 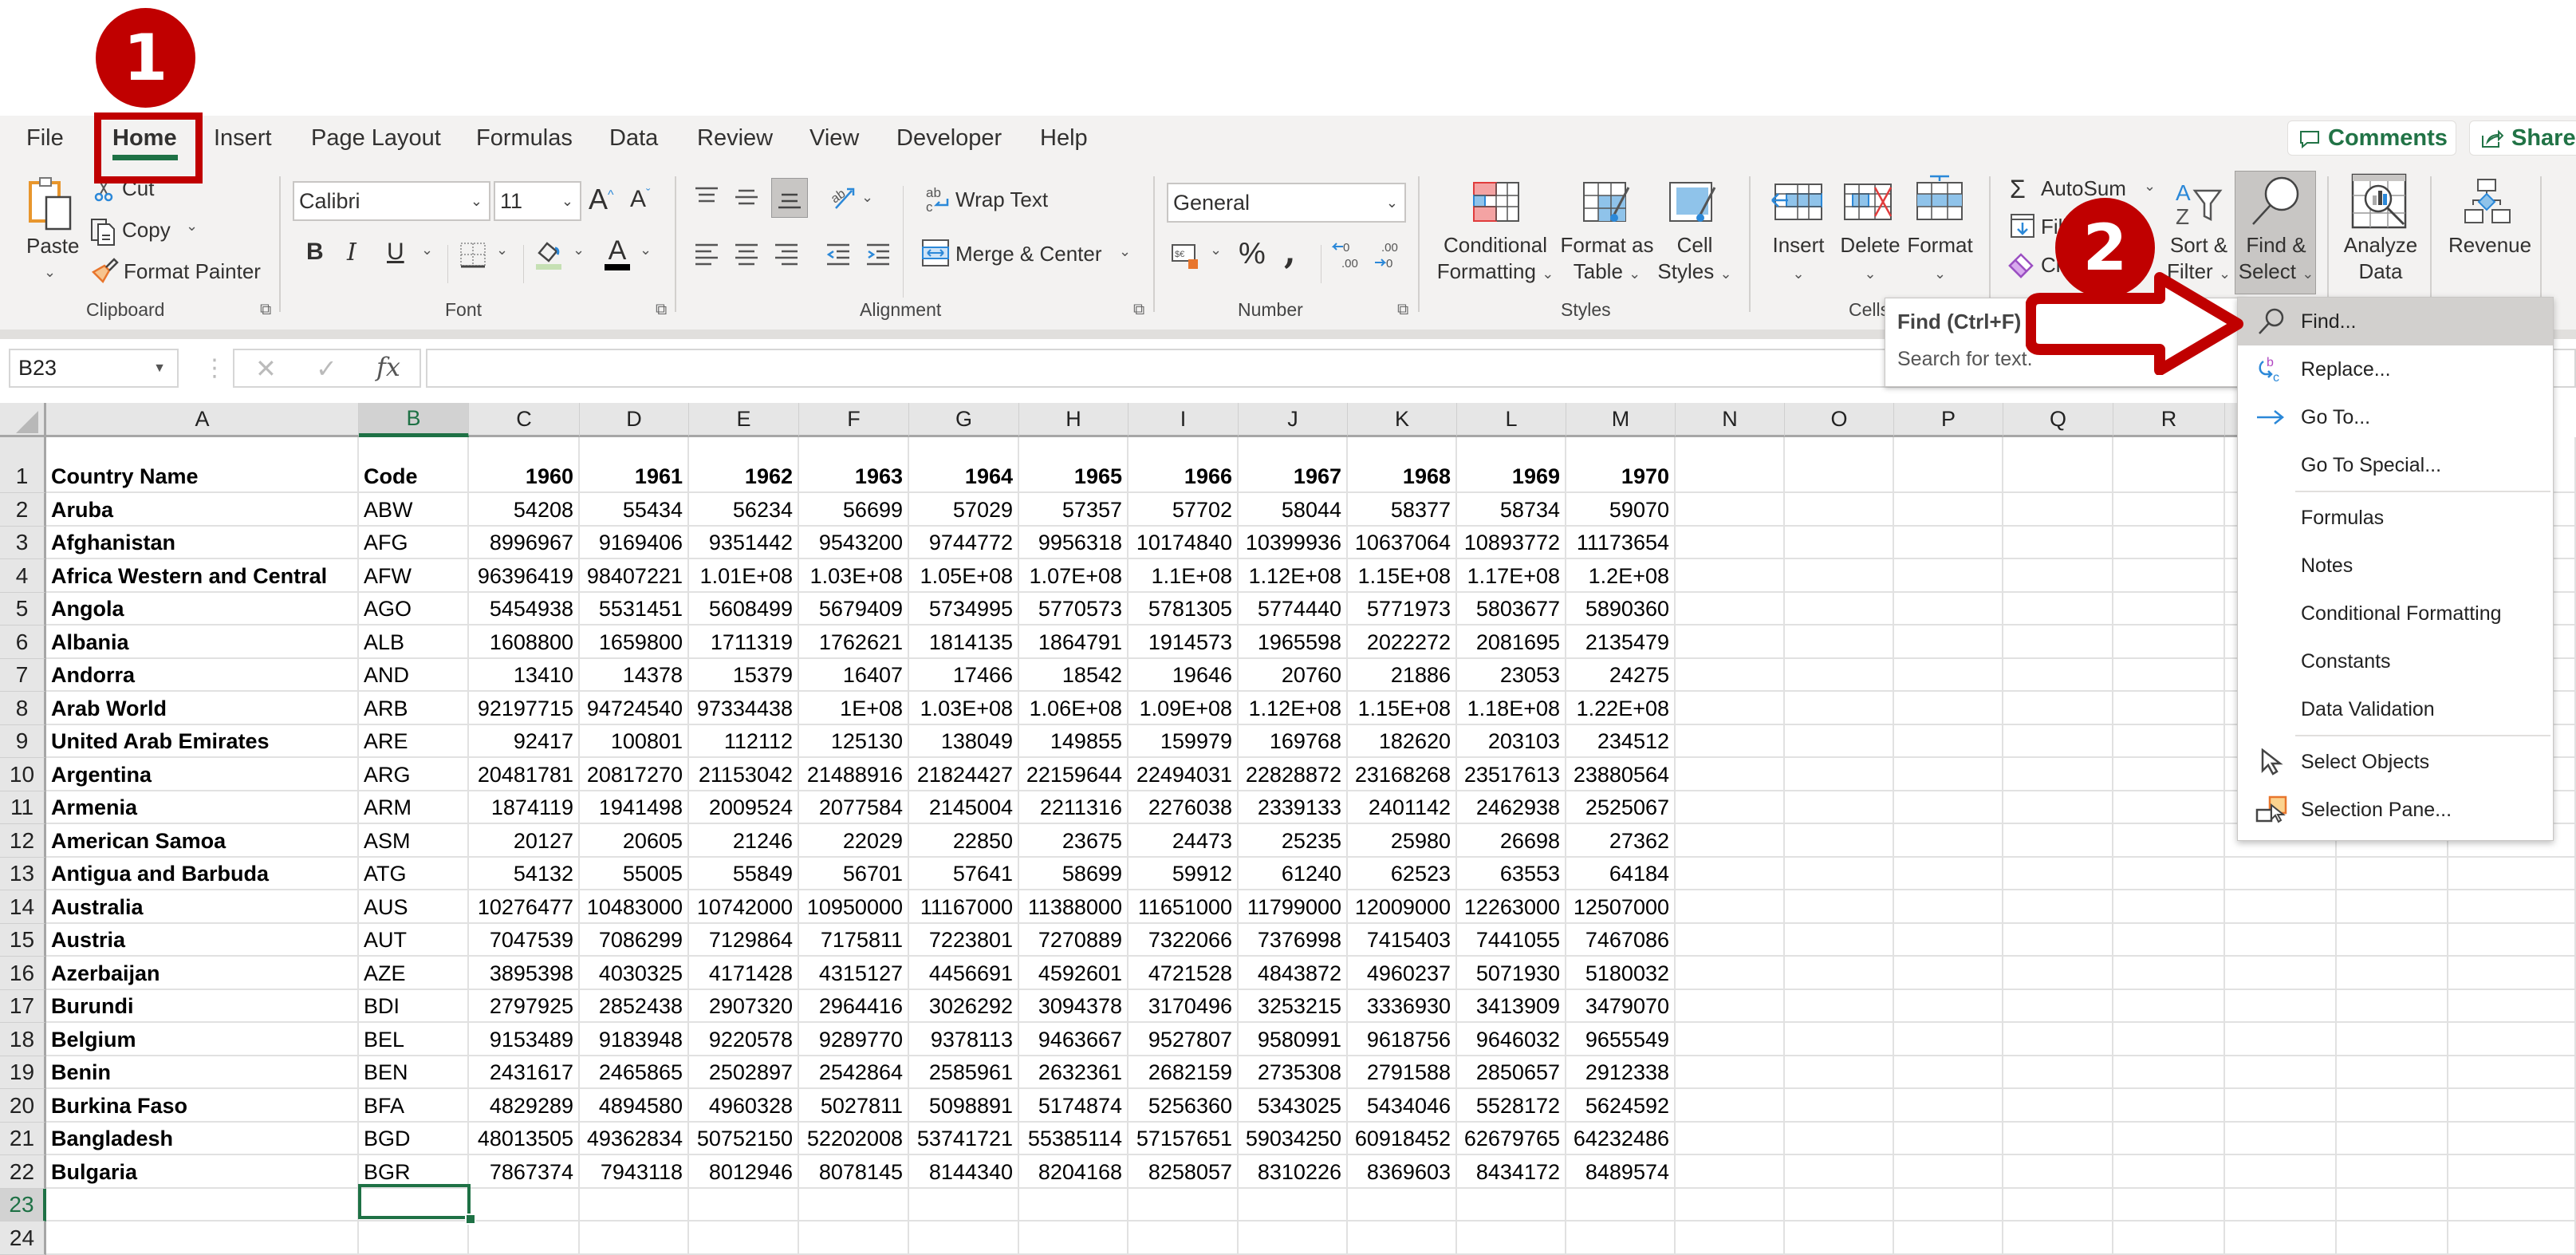 What do you see at coordinates (634, 642) in the screenshot?
I see `table-cell: 1659800` at bounding box center [634, 642].